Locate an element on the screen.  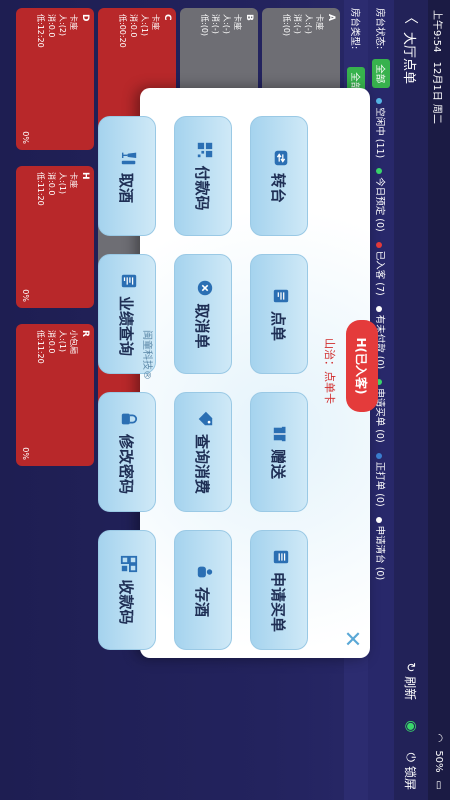
status-filter-item: 正打单 (0) is located at coordinates (381, 479).